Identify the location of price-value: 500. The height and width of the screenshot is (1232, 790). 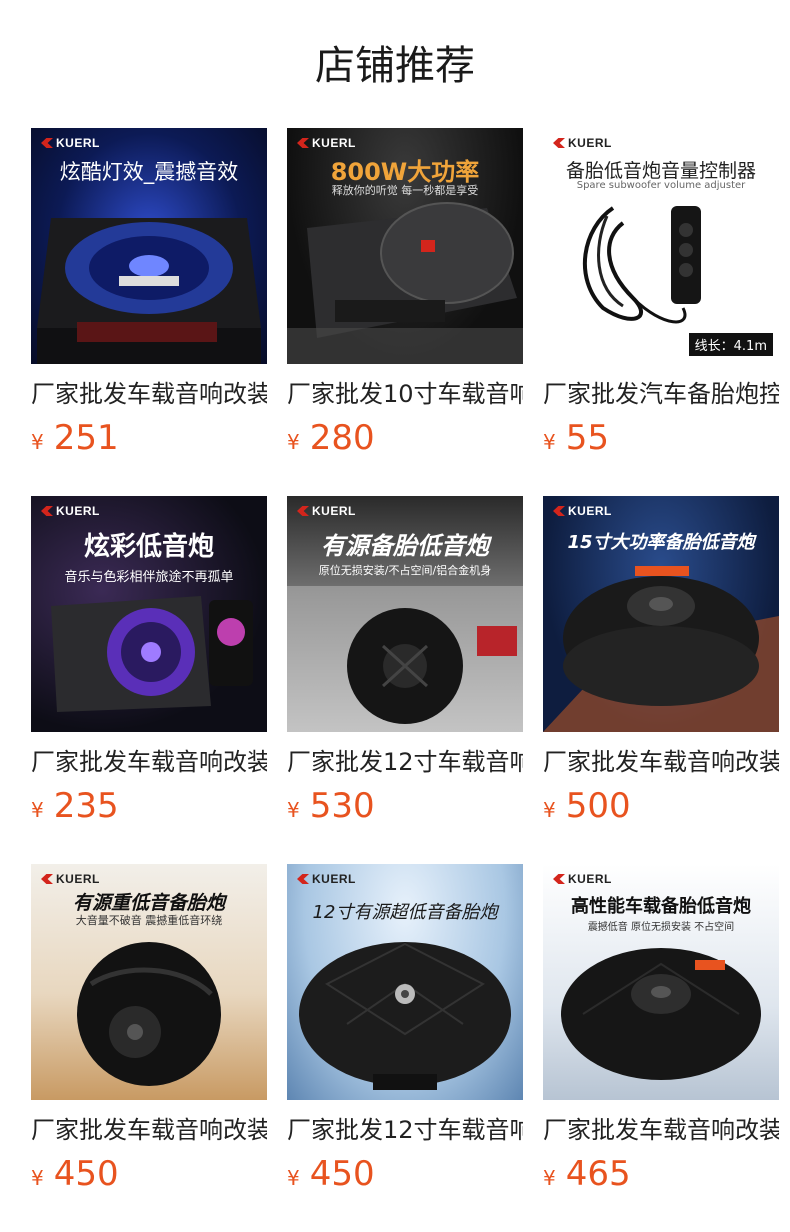
(598, 806).